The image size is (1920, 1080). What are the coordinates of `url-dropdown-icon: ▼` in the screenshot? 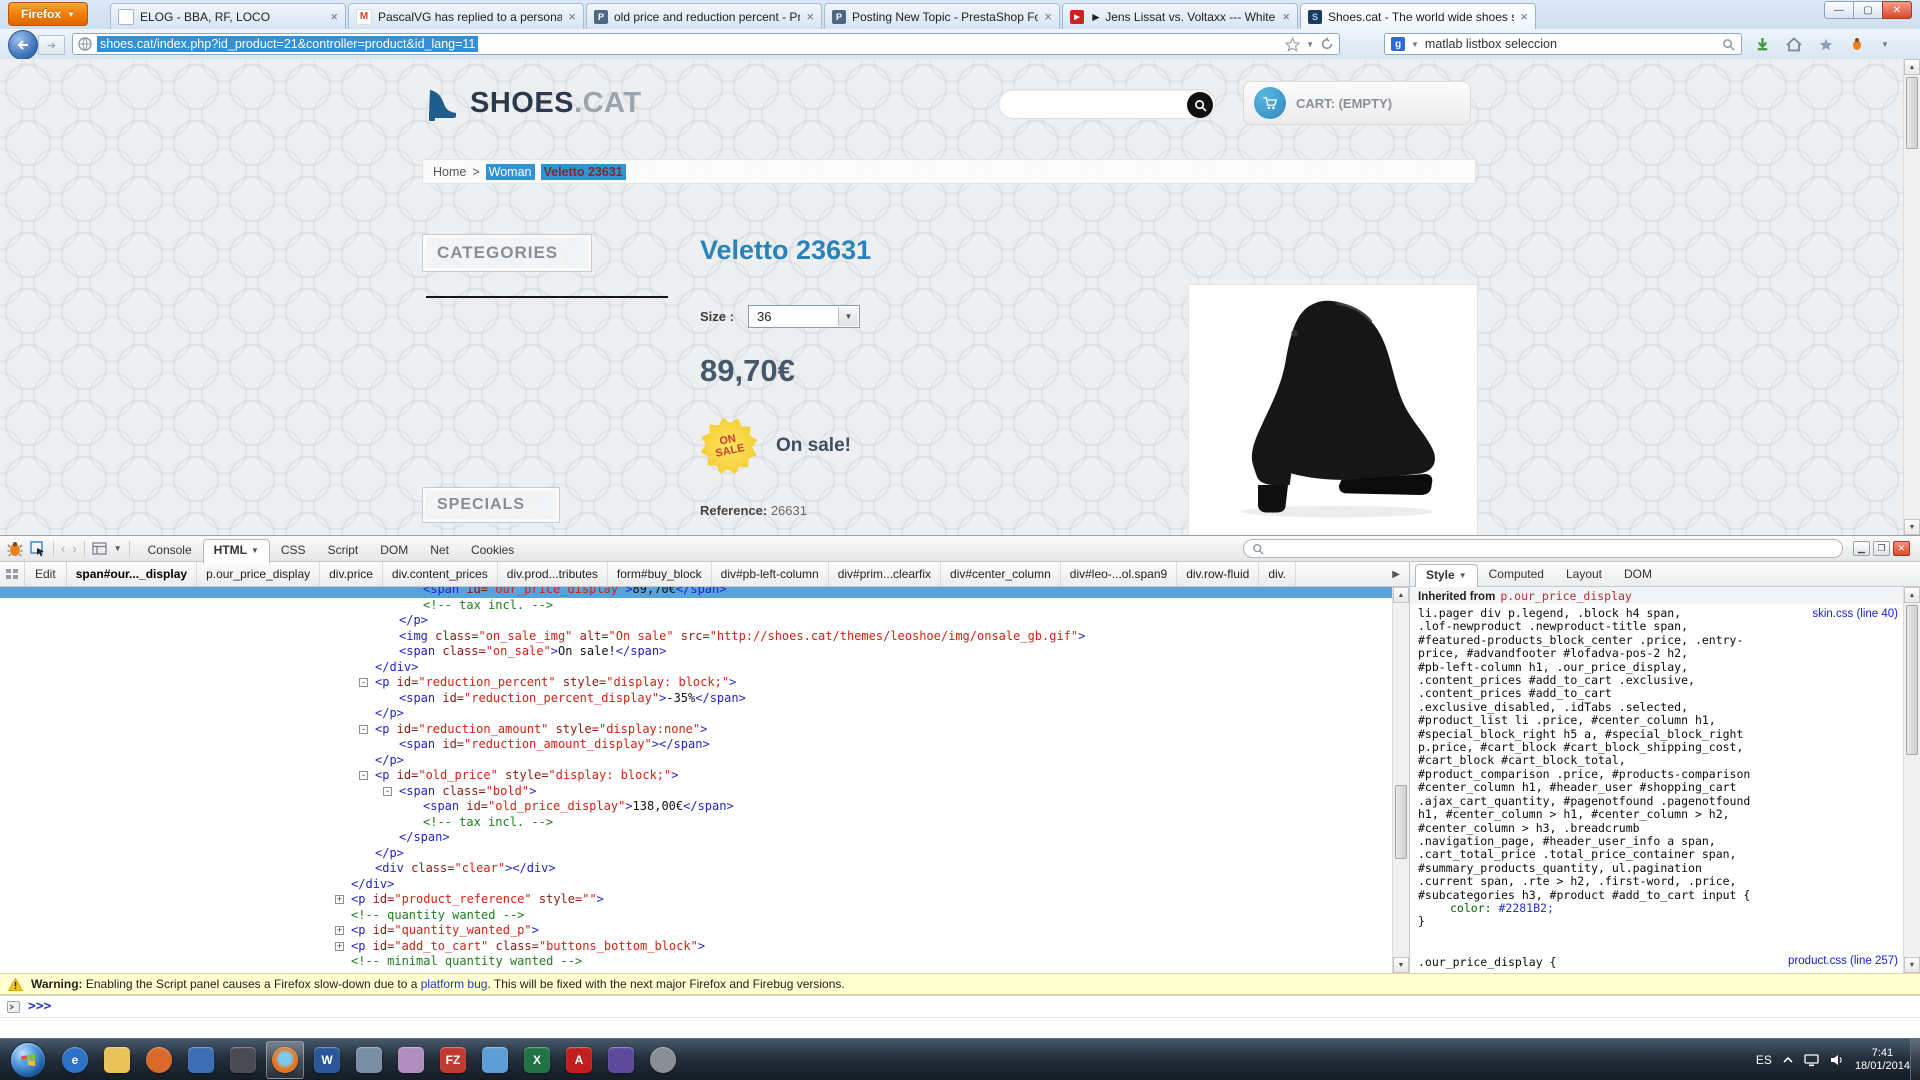 It's located at (1310, 44).